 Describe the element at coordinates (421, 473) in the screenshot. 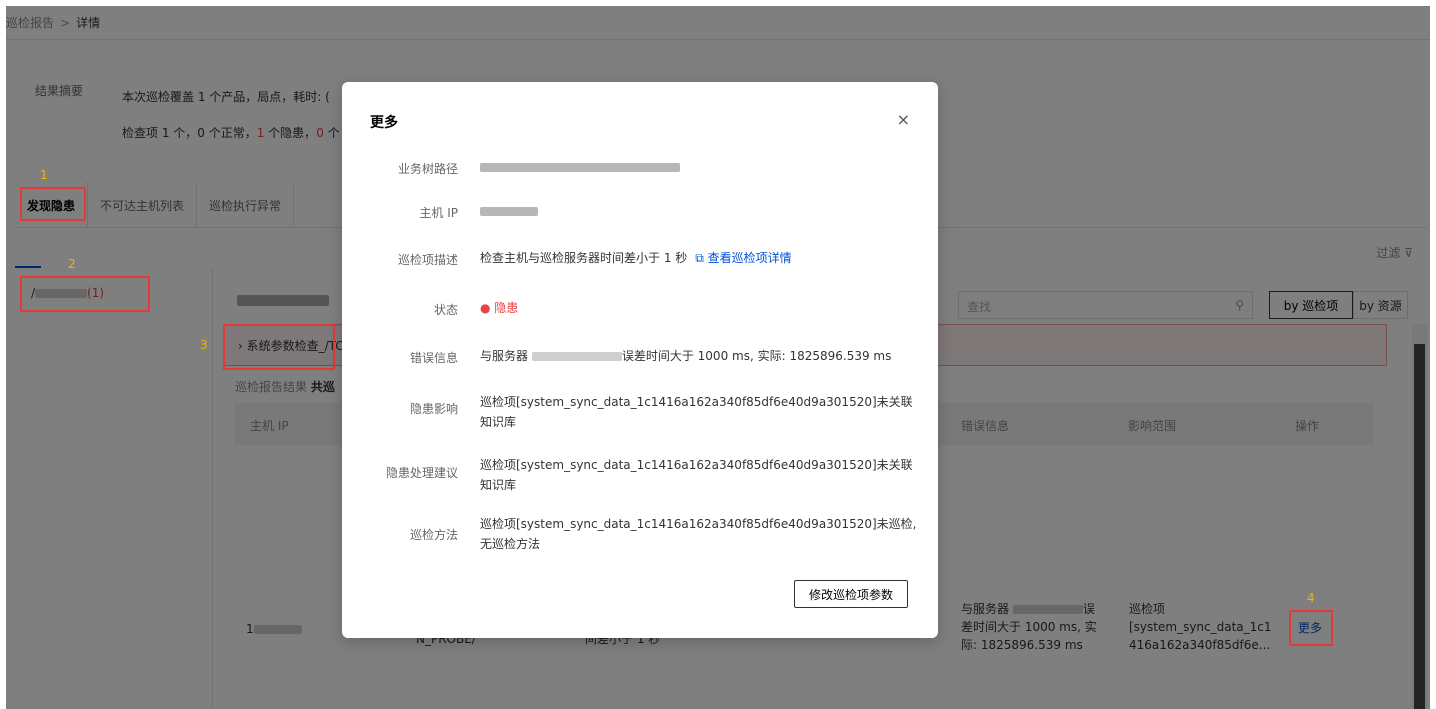

I see `suggestion-label: 隐患处理建议` at that location.